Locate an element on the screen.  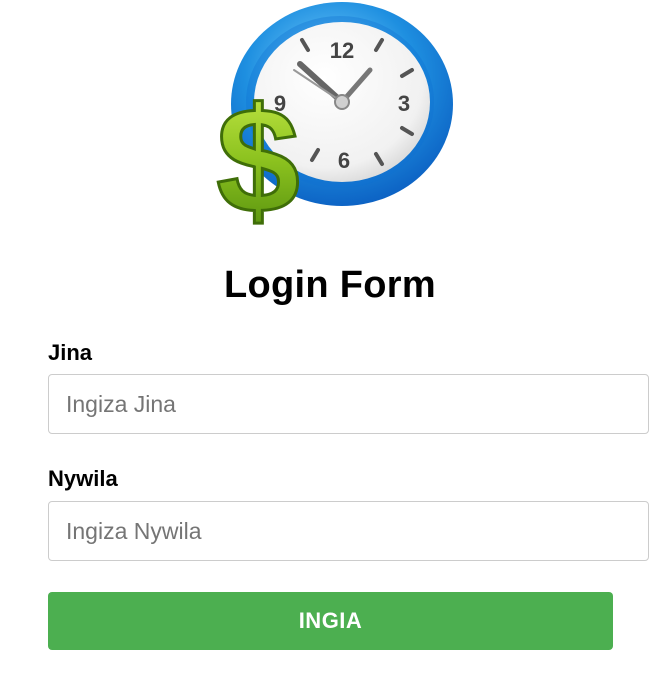
username-label: Jina is located at coordinates (70, 352).